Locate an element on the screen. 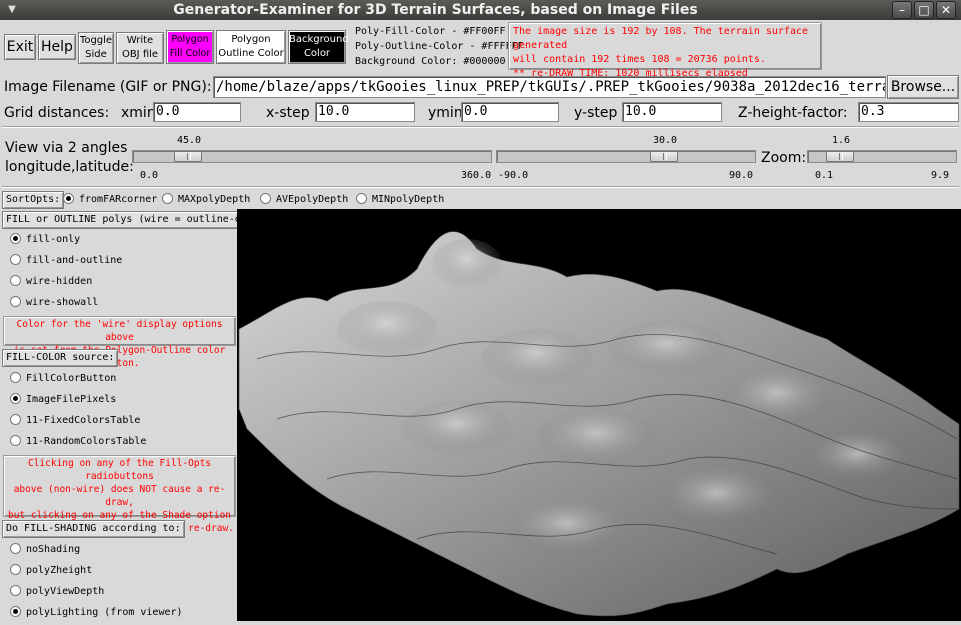 This screenshot has width=961, height=625. polygon-outline-label-2: Outline Color is located at coordinates (251, 53).